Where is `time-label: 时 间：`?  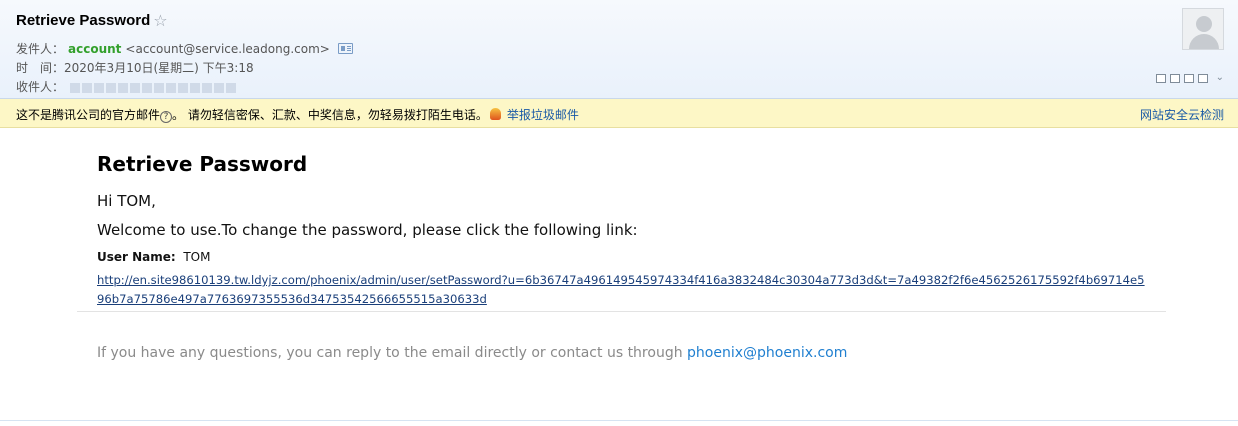
time-label: 时 间： is located at coordinates (40, 68).